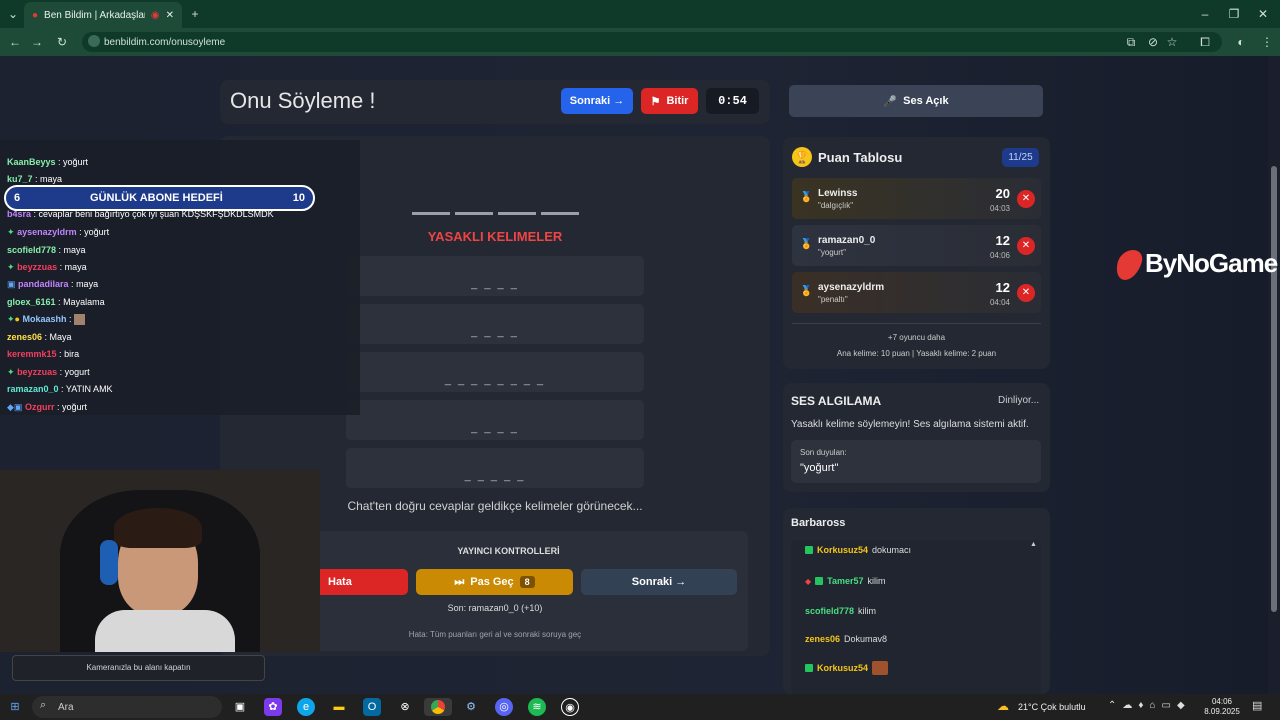 The width and height of the screenshot is (1280, 720). I want to click on tab-search-icon: ⌄, so click(13, 14).